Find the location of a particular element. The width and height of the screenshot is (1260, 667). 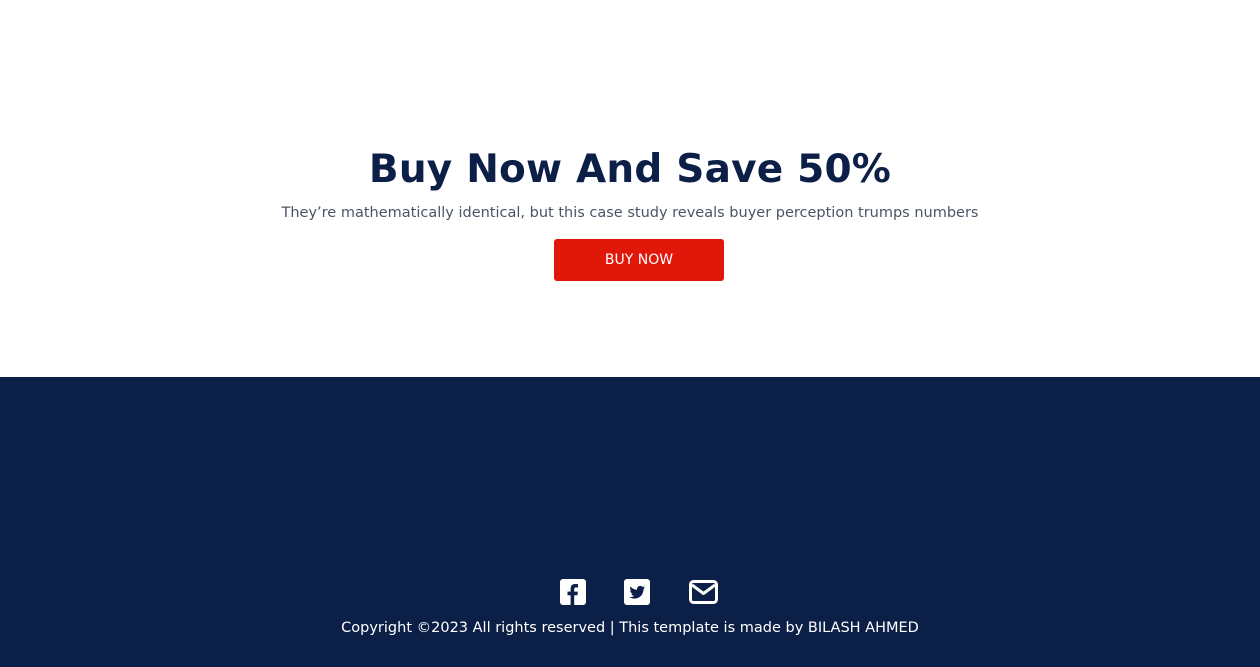

facebook-square-icon is located at coordinates (573, 592).